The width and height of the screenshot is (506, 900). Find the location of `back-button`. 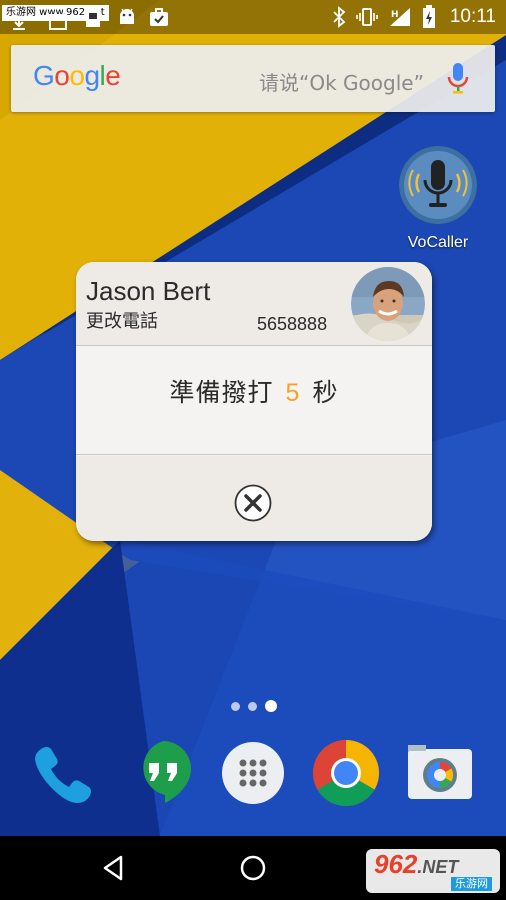

back-button is located at coordinates (114, 868).